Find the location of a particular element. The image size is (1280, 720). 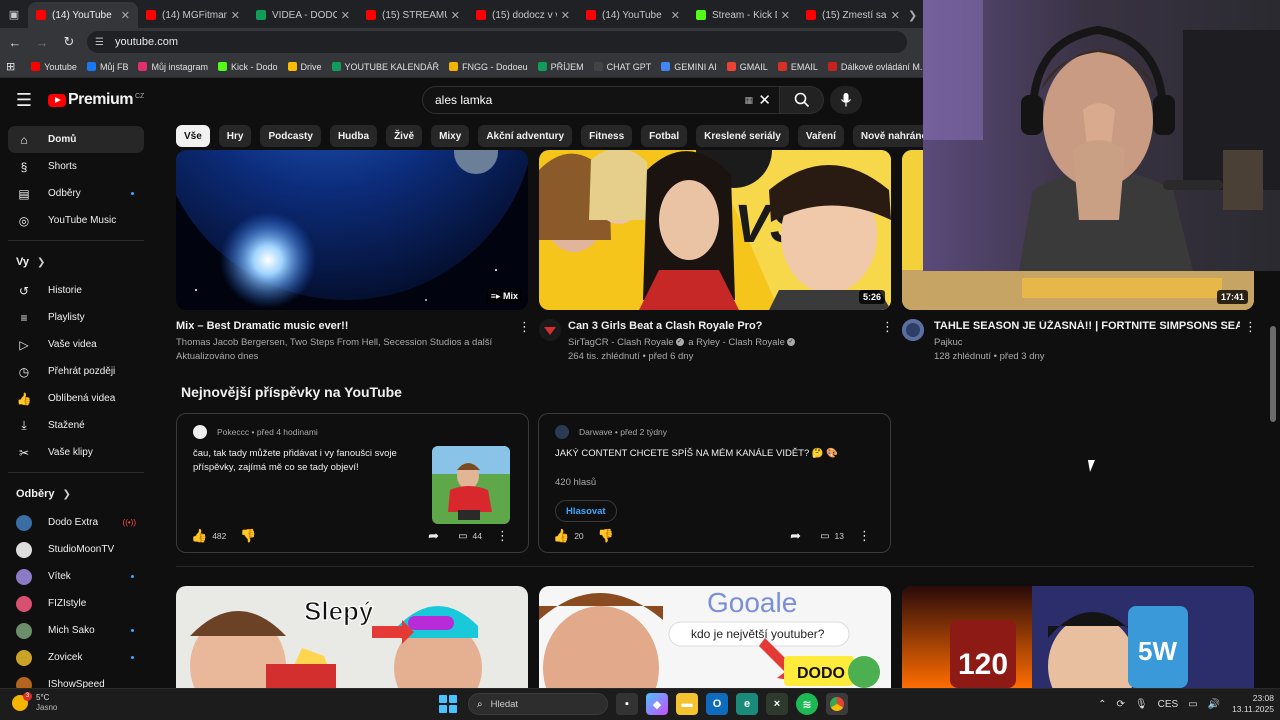

bookmark-item: YOUTUBE KALENDÁŘ is located at coordinates (385, 67).